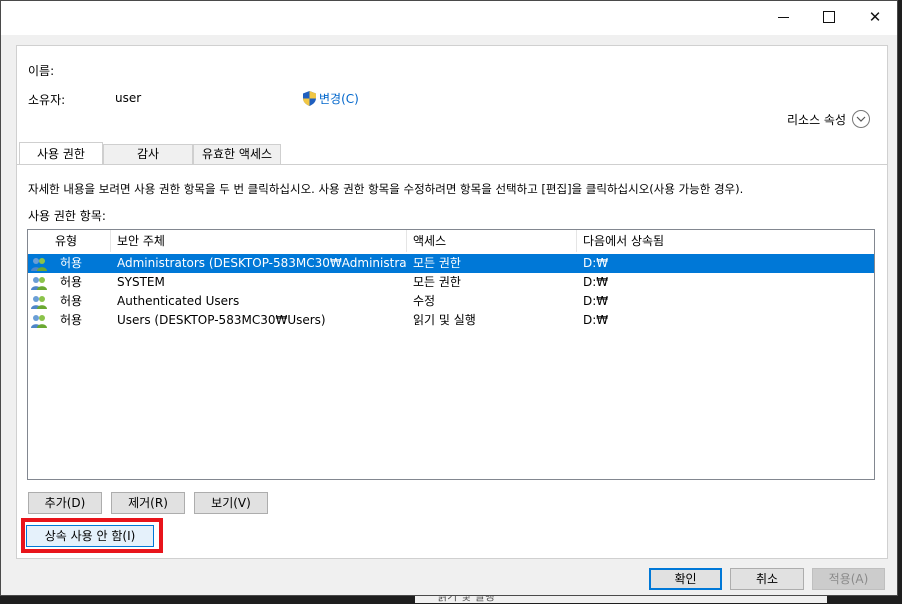  Describe the element at coordinates (178, 301) in the screenshot. I see `row-principal: Authenticated Users` at that location.